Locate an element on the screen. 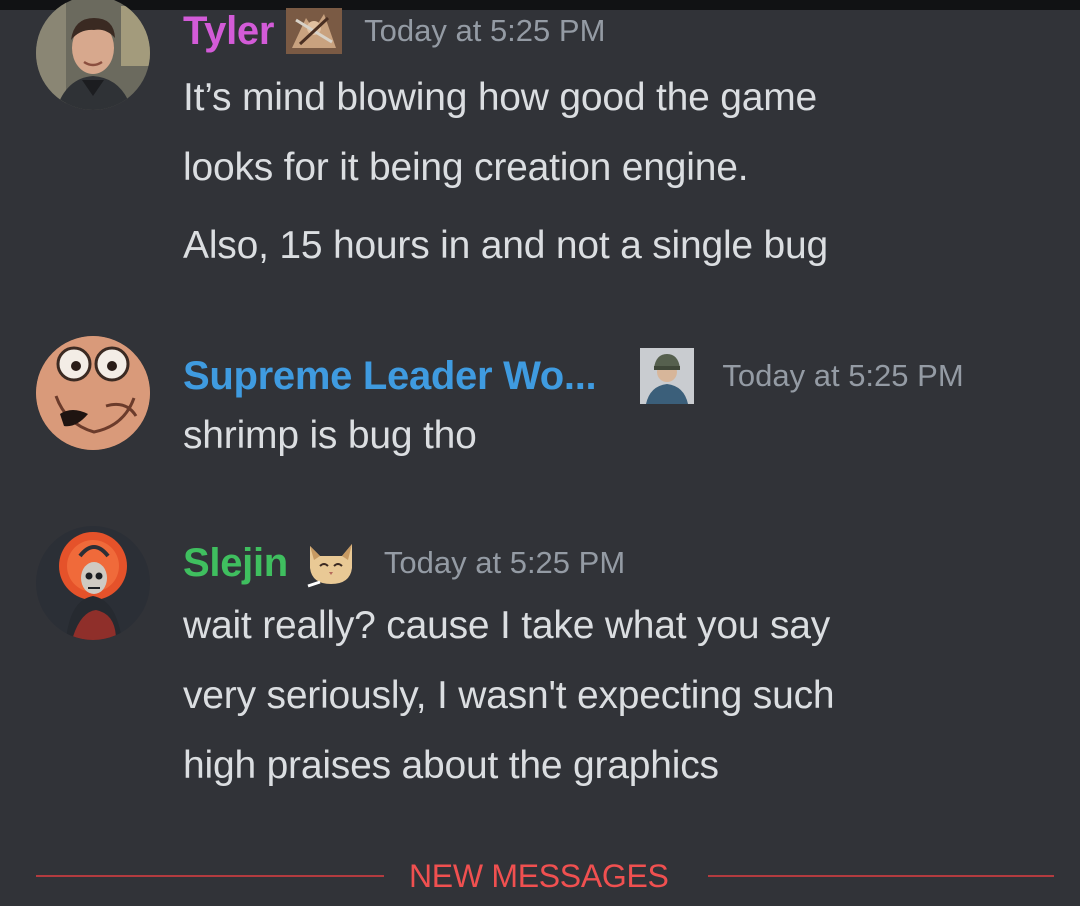 The width and height of the screenshot is (1080, 906). username: Tyler is located at coordinates (228, 31).